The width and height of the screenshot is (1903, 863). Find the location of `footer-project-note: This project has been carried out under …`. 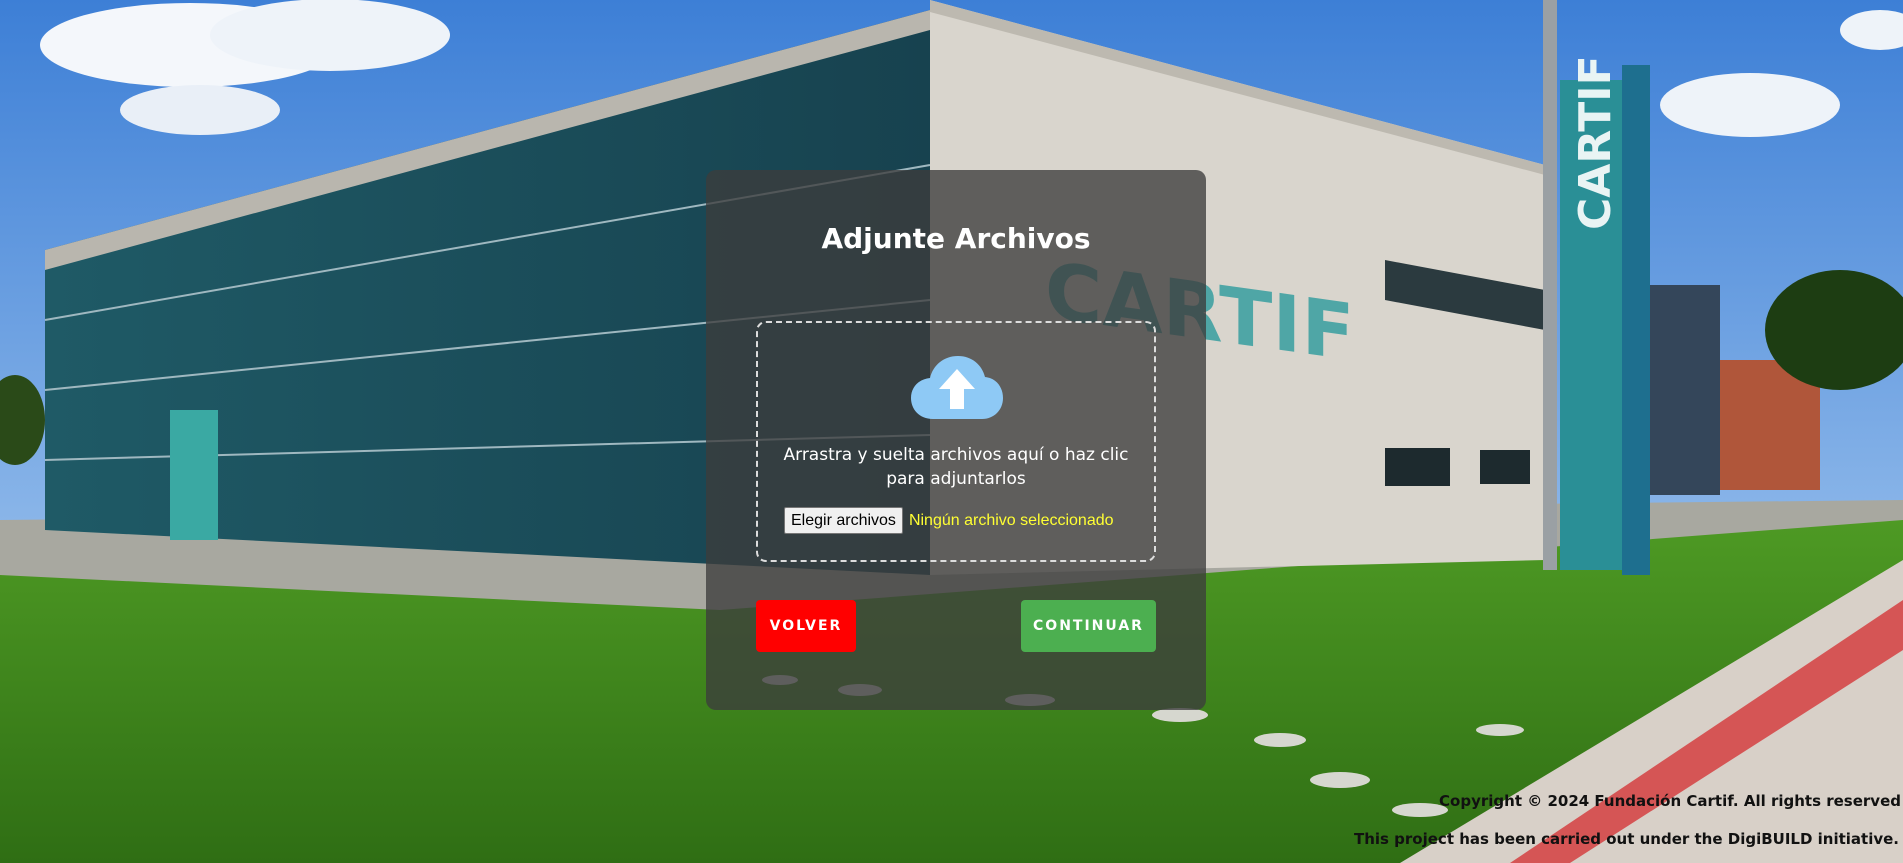

footer-project-note: This project has been carried out under … is located at coordinates (1626, 839).